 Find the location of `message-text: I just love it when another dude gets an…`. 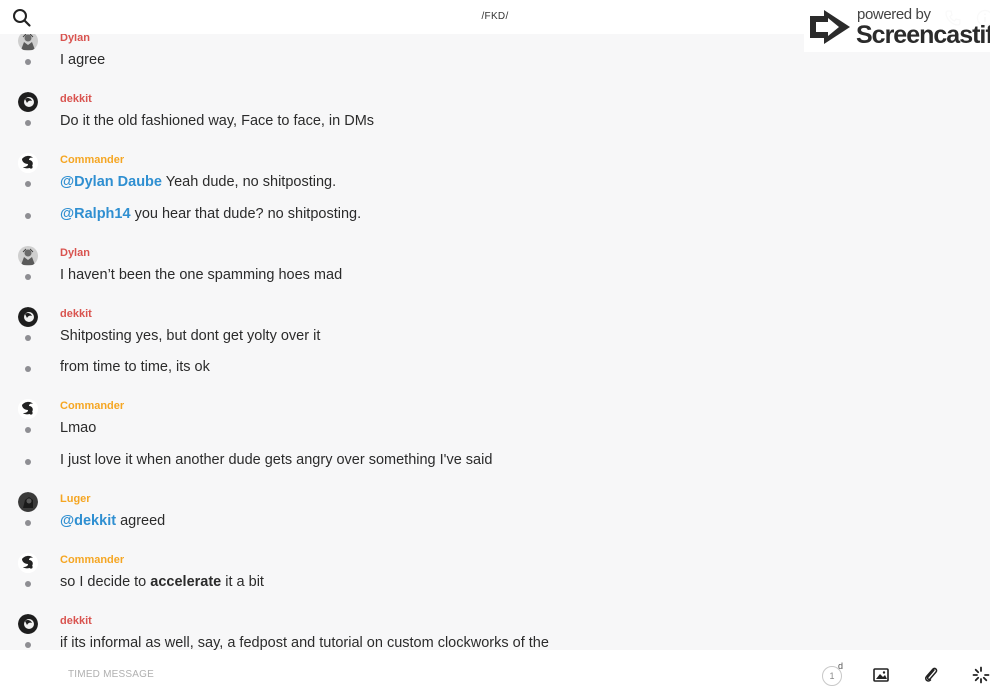

message-text: I just love it when another dude gets an… is located at coordinates (276, 459).